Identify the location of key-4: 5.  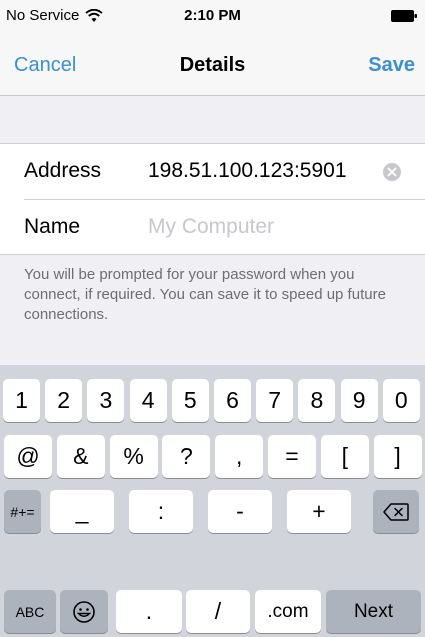
(190, 400).